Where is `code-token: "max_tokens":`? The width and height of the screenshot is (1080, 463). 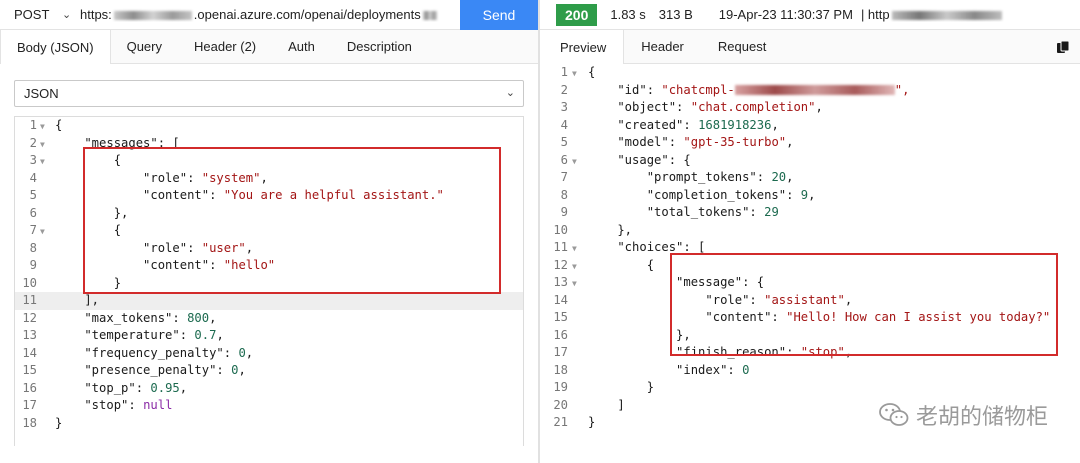
code-token: "max_tokens": is located at coordinates (121, 317).